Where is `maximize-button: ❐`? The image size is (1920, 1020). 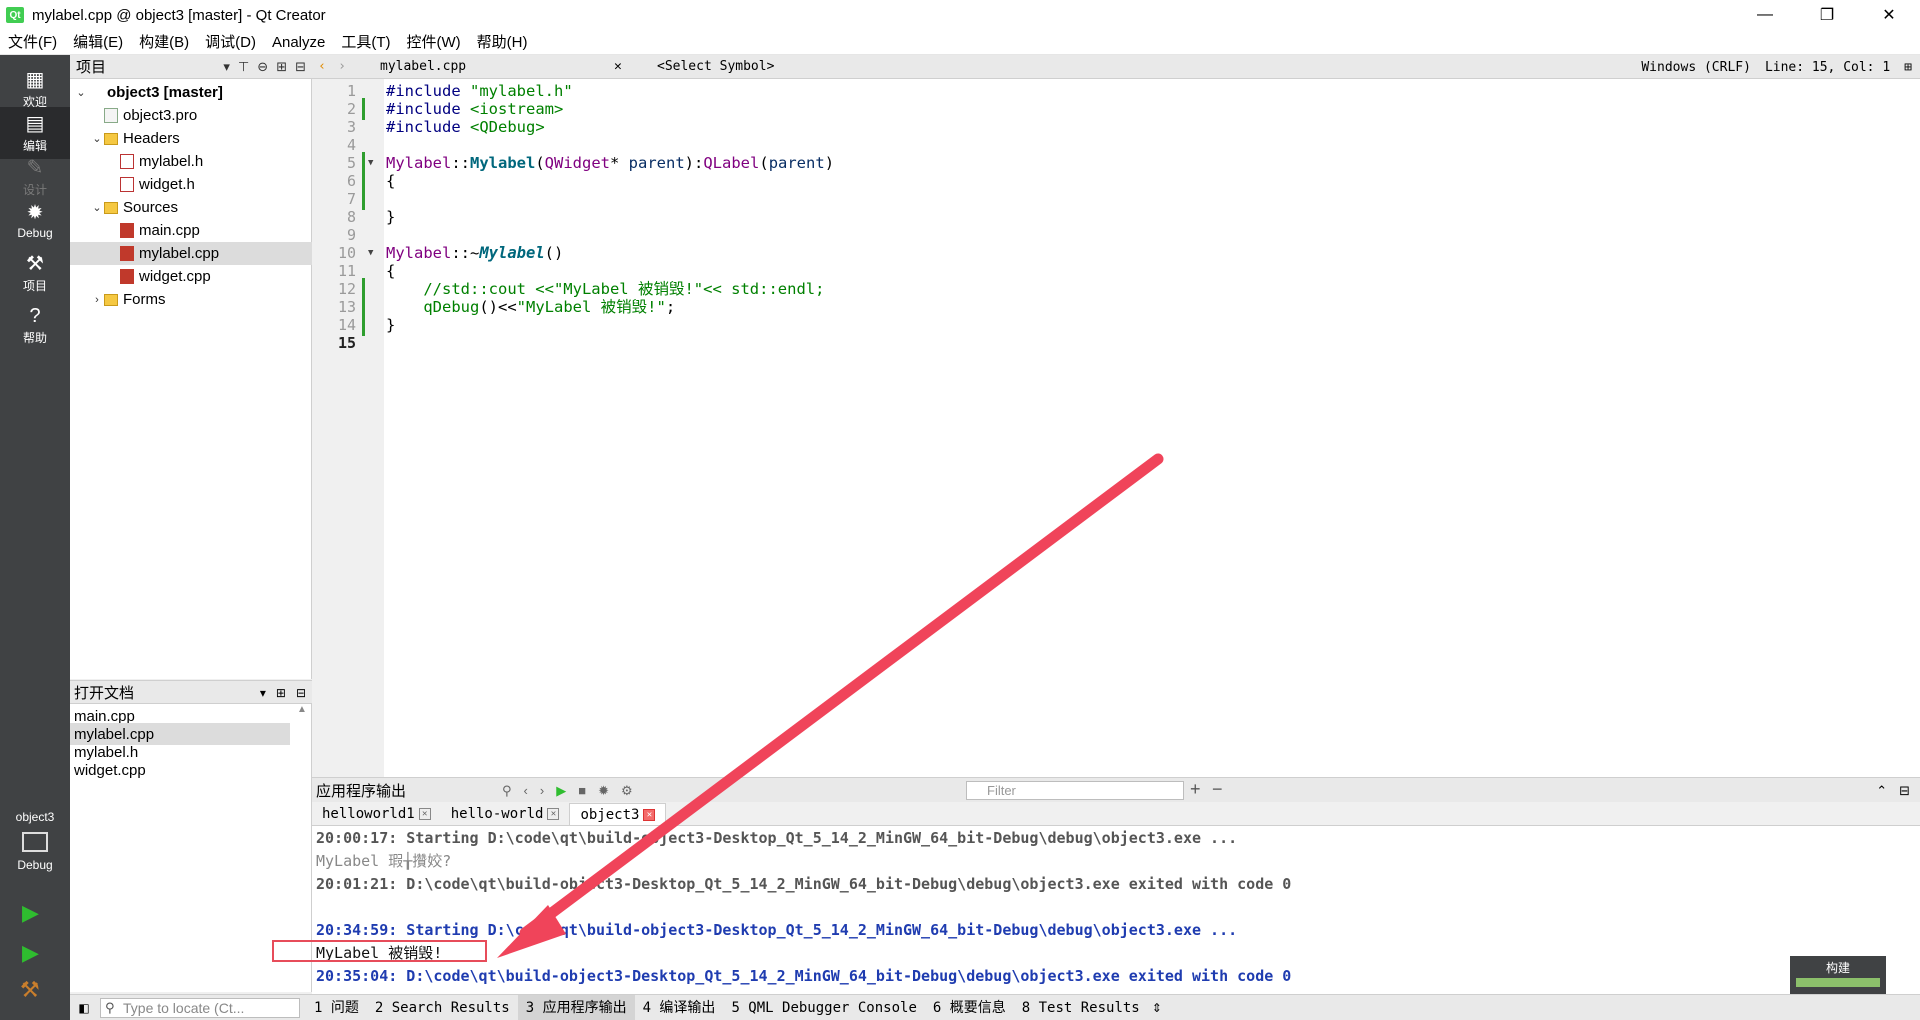 maximize-button: ❐ is located at coordinates (1827, 15).